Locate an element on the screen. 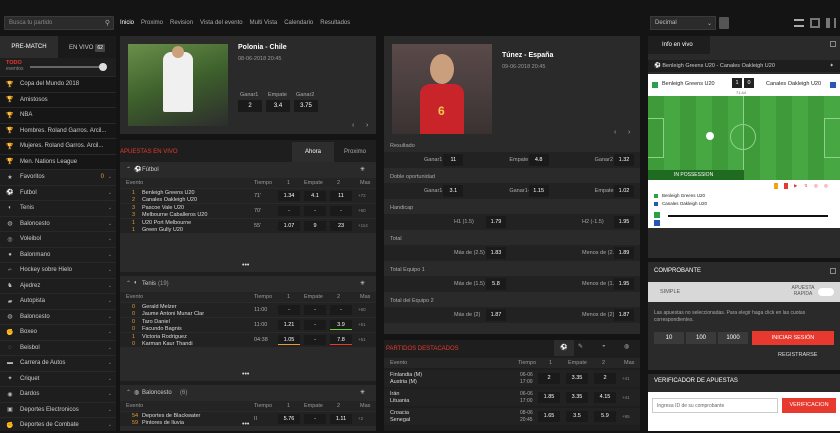  odd-button: 1.21 is located at coordinates (289, 325).